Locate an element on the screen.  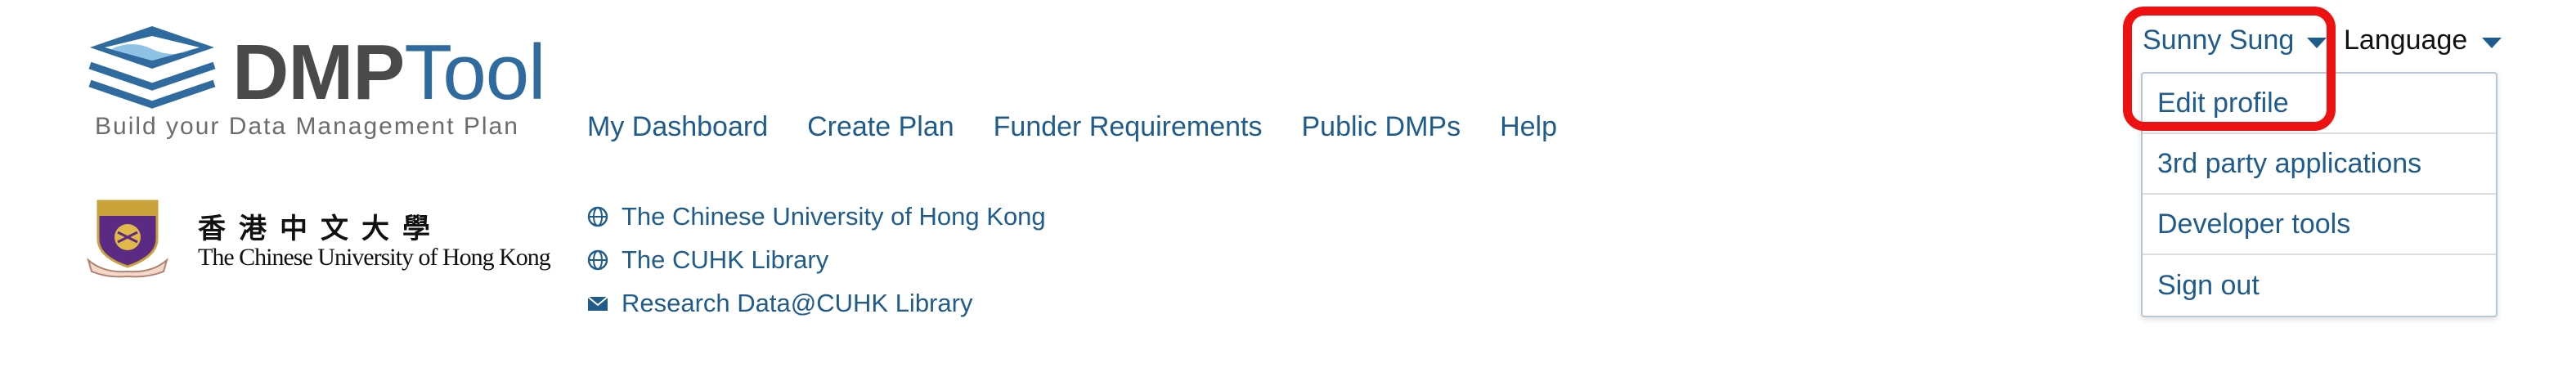
institution-name-english: The Chinese University of Hong Kong is located at coordinates (374, 258).